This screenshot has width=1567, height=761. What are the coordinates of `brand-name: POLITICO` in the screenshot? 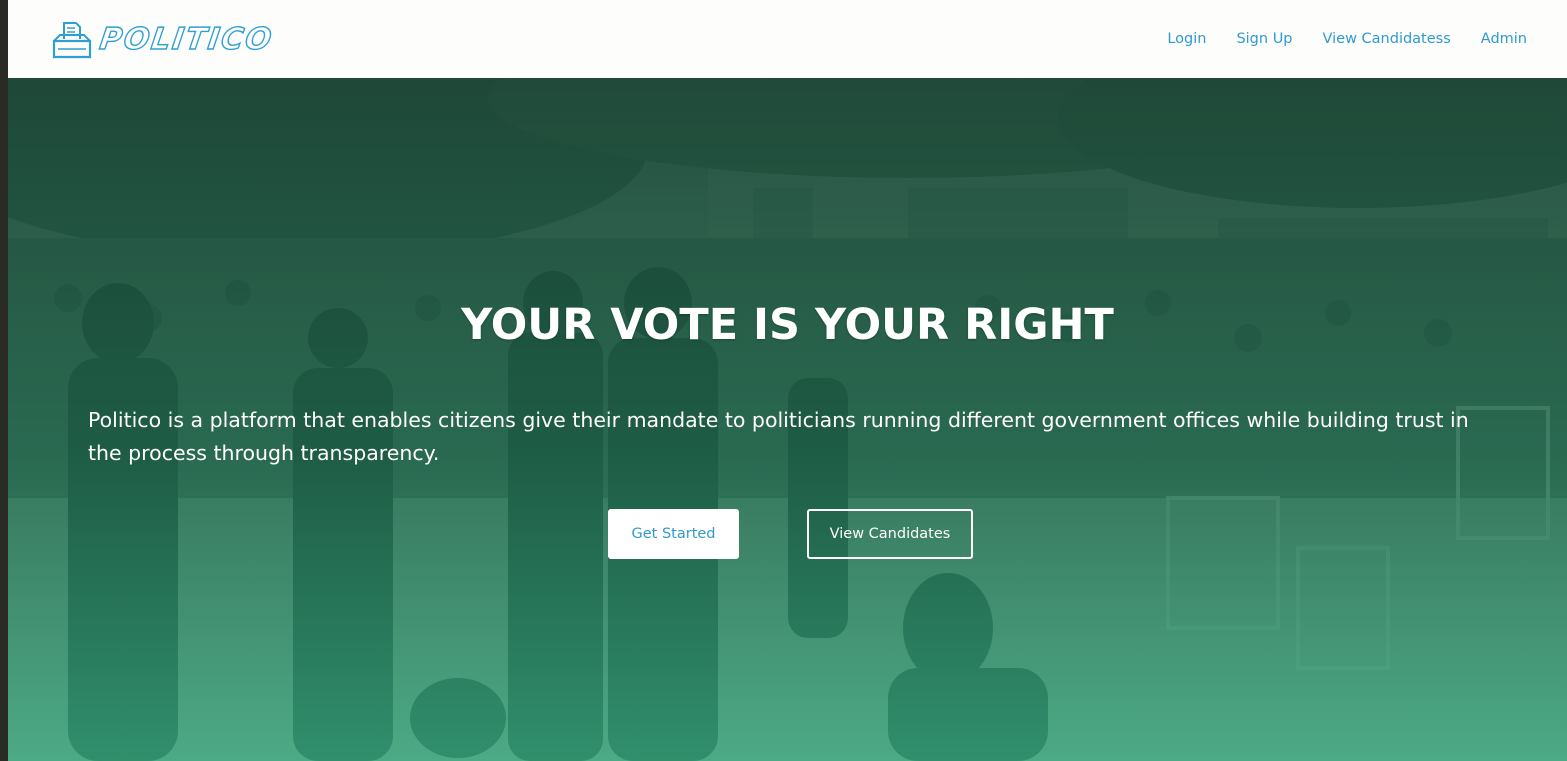 It's located at (186, 39).